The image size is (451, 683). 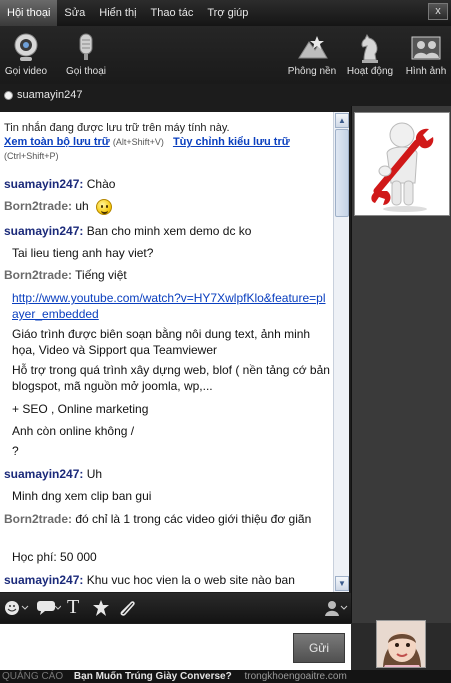 What do you see at coordinates (296, 676) in the screenshot?
I see `ad-url: trongkhoengoaitre.com` at bounding box center [296, 676].